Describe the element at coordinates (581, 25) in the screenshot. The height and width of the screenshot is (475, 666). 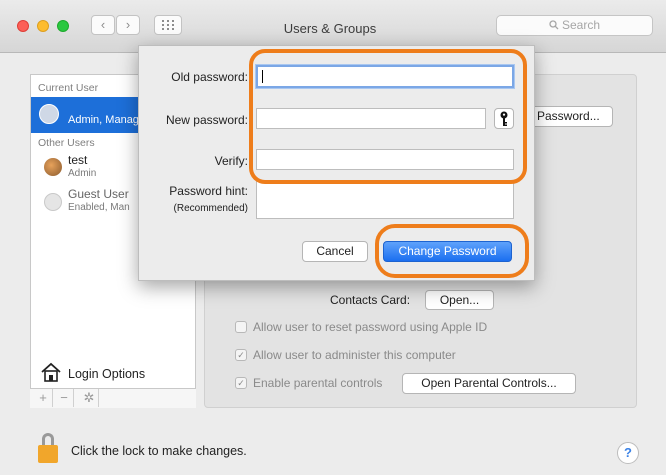
I see `search-placeholder: Search` at that location.